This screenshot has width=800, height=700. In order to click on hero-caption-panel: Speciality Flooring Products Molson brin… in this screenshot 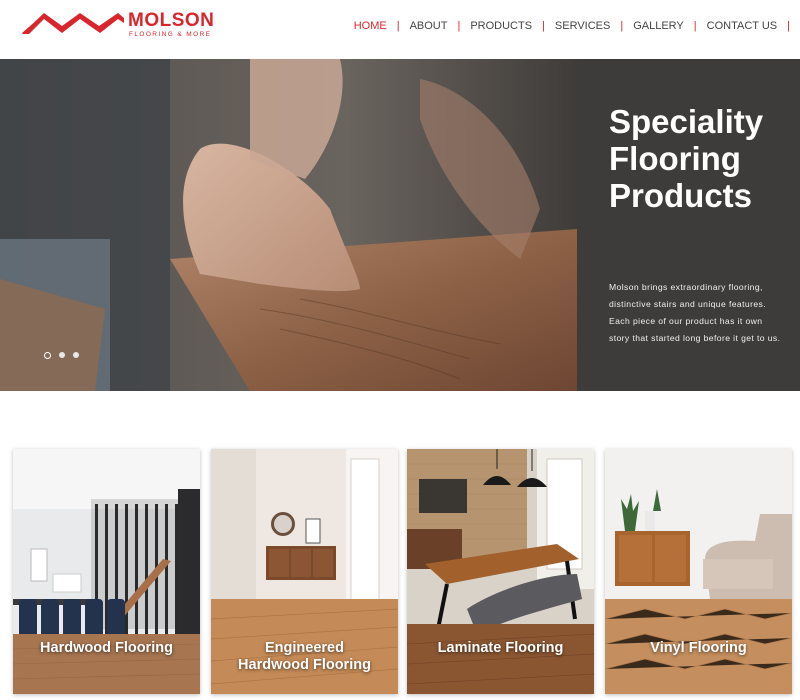, I will do `click(688, 225)`.